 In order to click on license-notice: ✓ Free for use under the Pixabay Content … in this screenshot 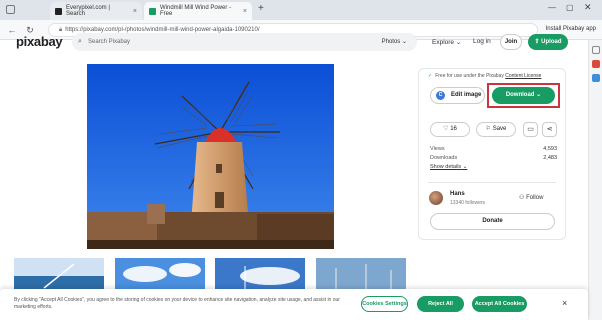, I will do `click(484, 76)`.